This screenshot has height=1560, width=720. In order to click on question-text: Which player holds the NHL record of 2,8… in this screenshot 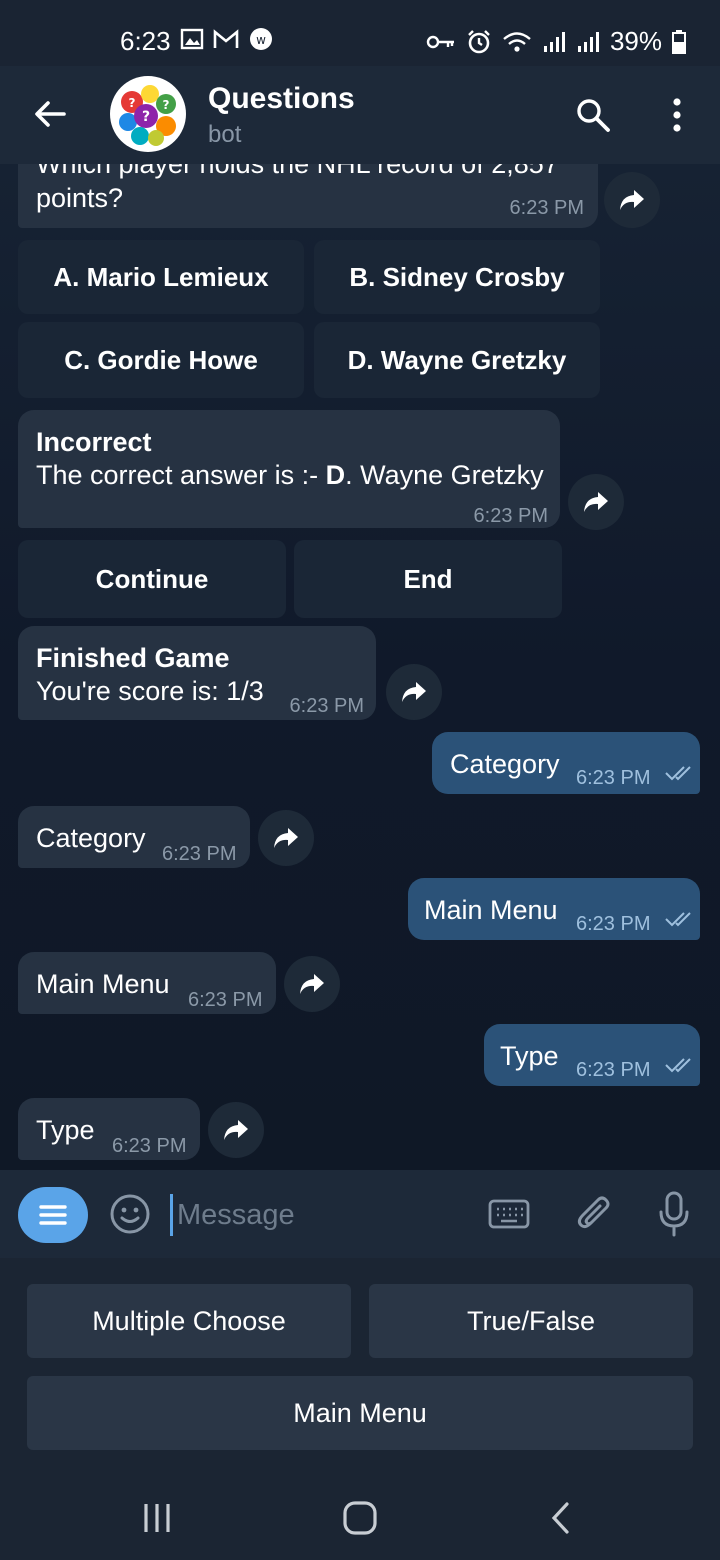, I will do `click(297, 171)`.